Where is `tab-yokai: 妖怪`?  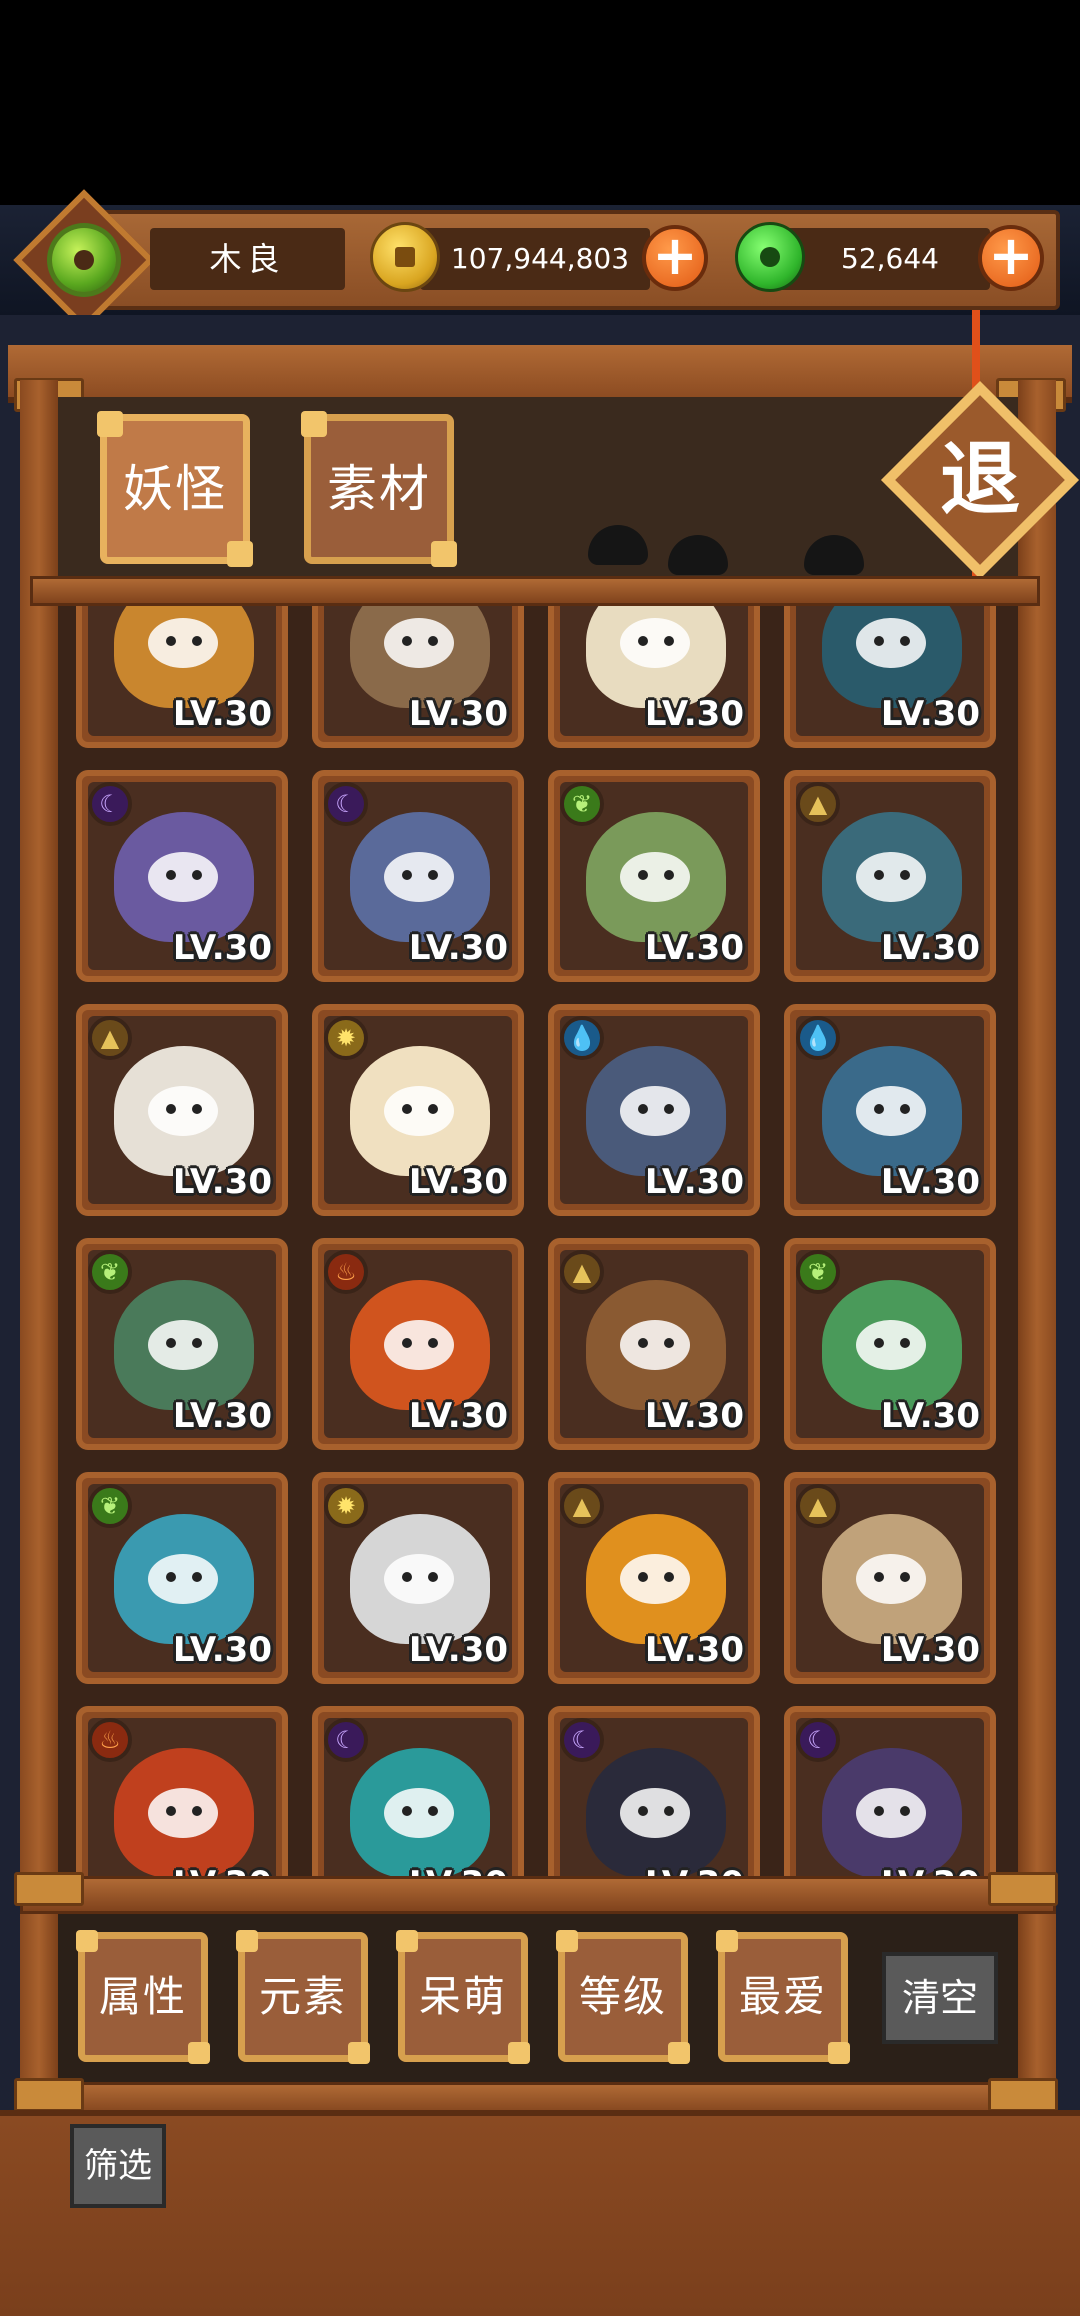 tab-yokai: 妖怪 is located at coordinates (175, 489).